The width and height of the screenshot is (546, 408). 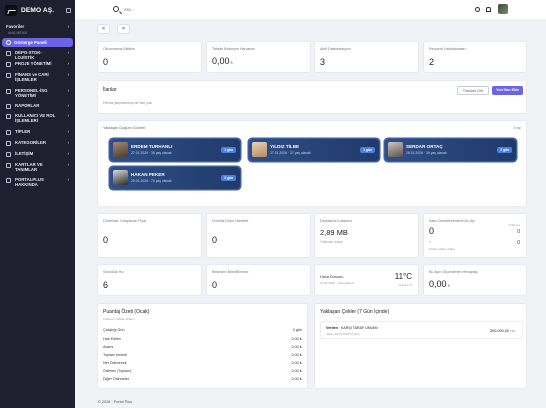 What do you see at coordinates (473, 90) in the screenshot?
I see `view-all-button: Tümünü Gör` at bounding box center [473, 90].